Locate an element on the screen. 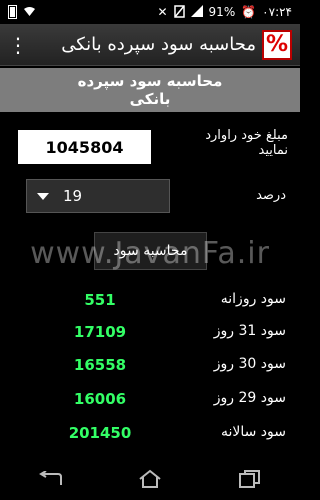 The width and height of the screenshot is (320, 500). no-sim-icon is located at coordinates (179, 12).